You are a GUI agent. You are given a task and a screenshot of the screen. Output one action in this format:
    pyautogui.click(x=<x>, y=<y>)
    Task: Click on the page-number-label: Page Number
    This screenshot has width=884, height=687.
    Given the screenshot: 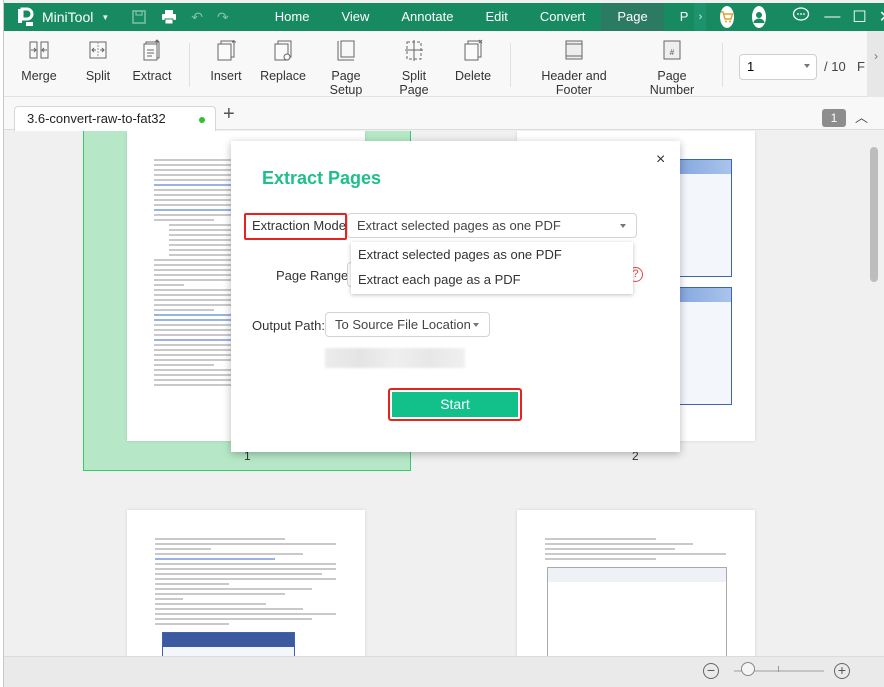 What is the action you would take?
    pyautogui.click(x=672, y=83)
    